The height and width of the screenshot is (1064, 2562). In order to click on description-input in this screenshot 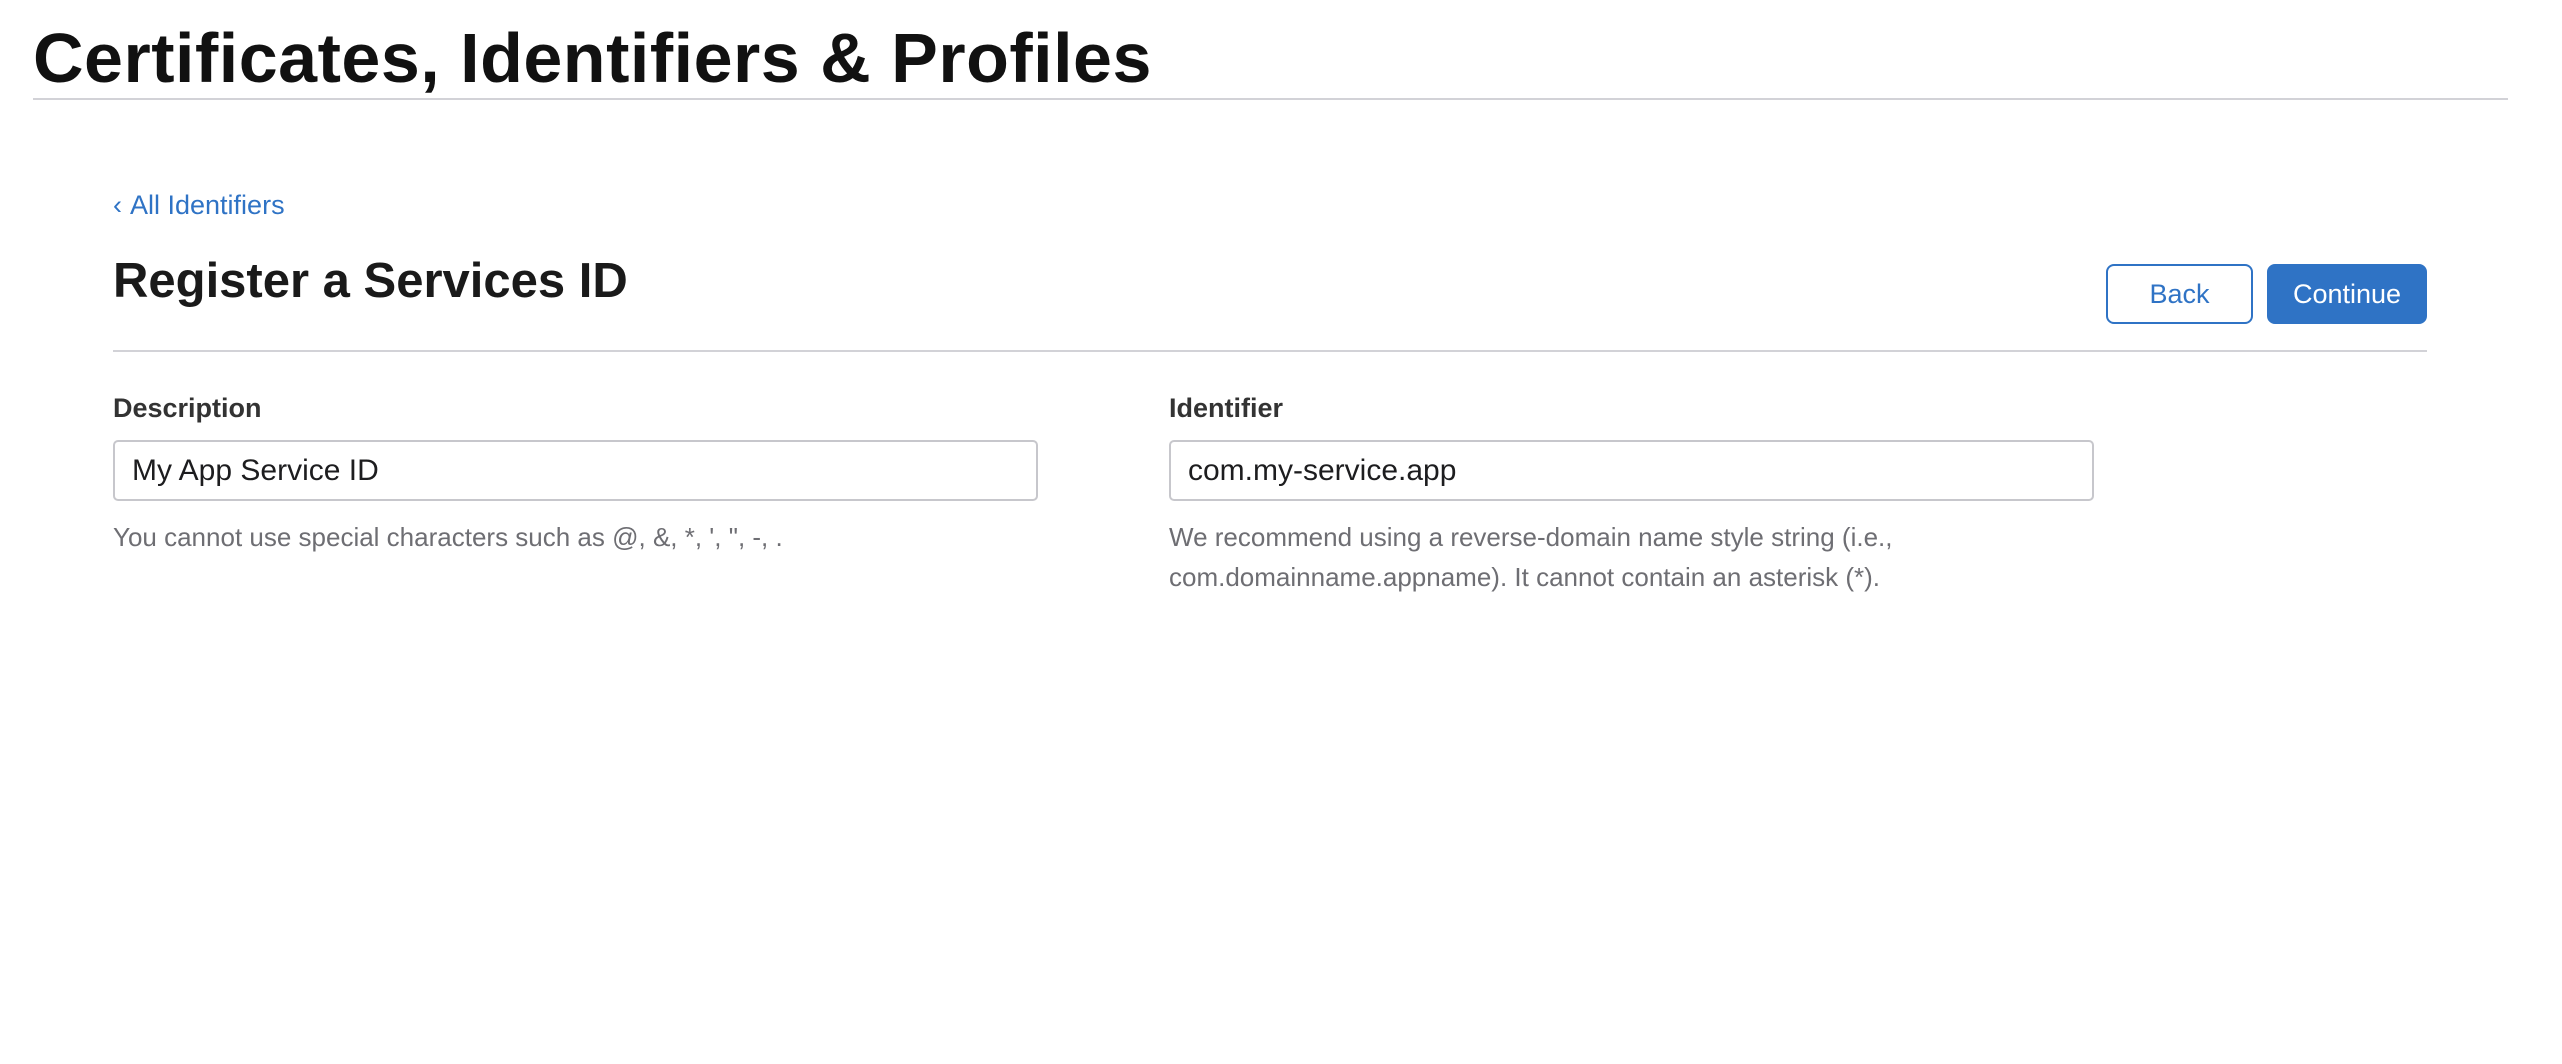, I will do `click(575, 470)`.